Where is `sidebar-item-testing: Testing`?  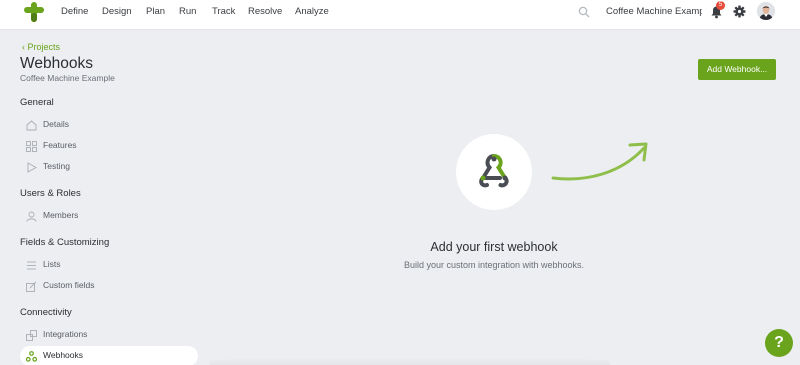
sidebar-item-testing: Testing is located at coordinates (109, 167).